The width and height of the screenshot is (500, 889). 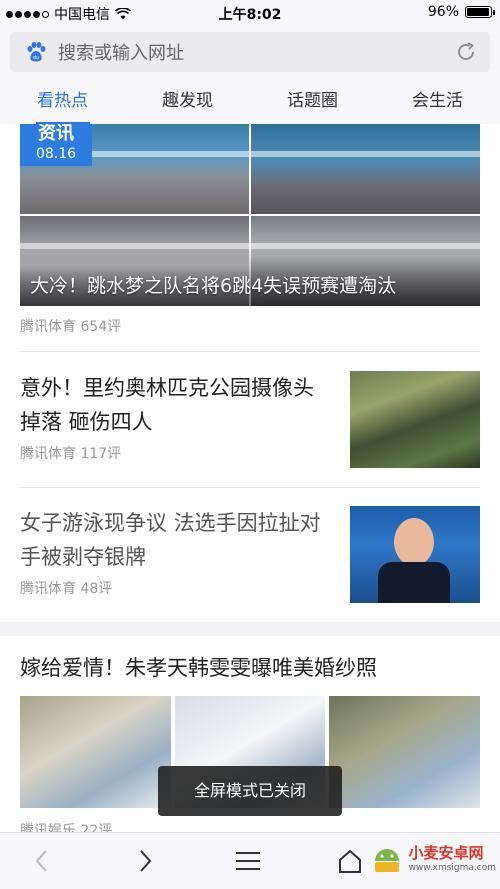 What do you see at coordinates (167, 405) in the screenshot?
I see `news-title: 意外！里约奥林匹克公园摄像头掉落 砸伤四人` at bounding box center [167, 405].